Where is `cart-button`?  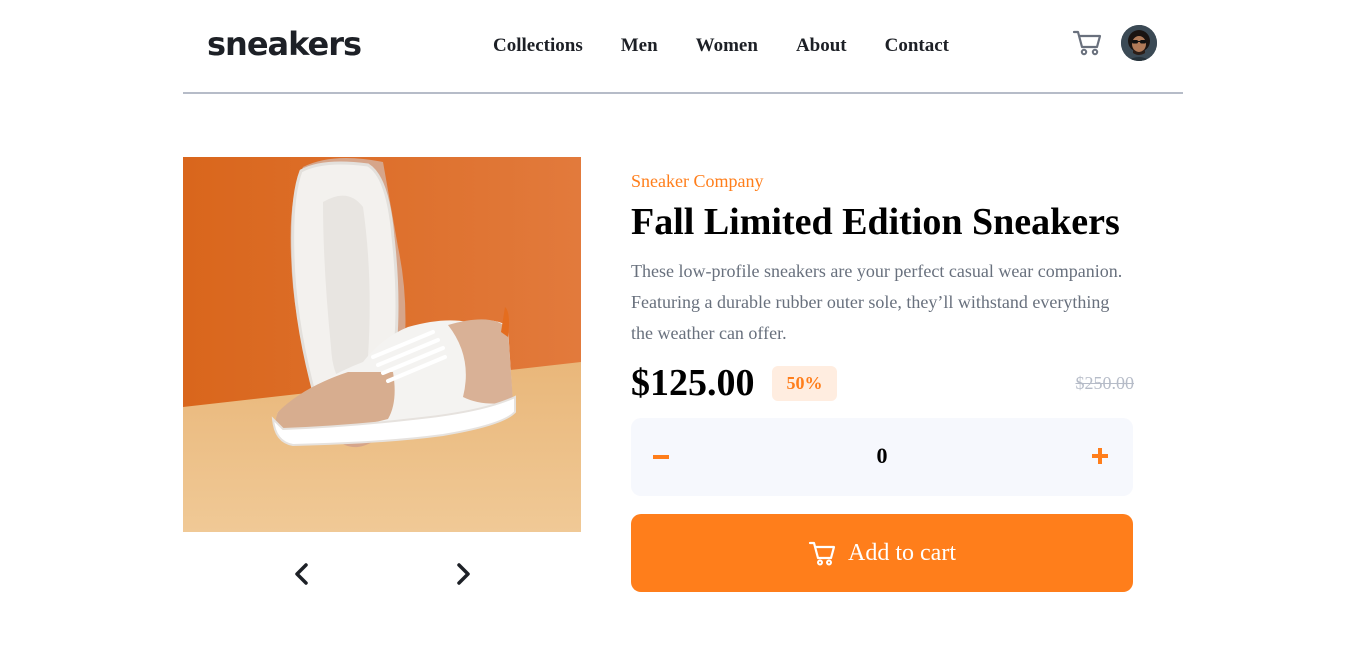 cart-button is located at coordinates (1088, 43).